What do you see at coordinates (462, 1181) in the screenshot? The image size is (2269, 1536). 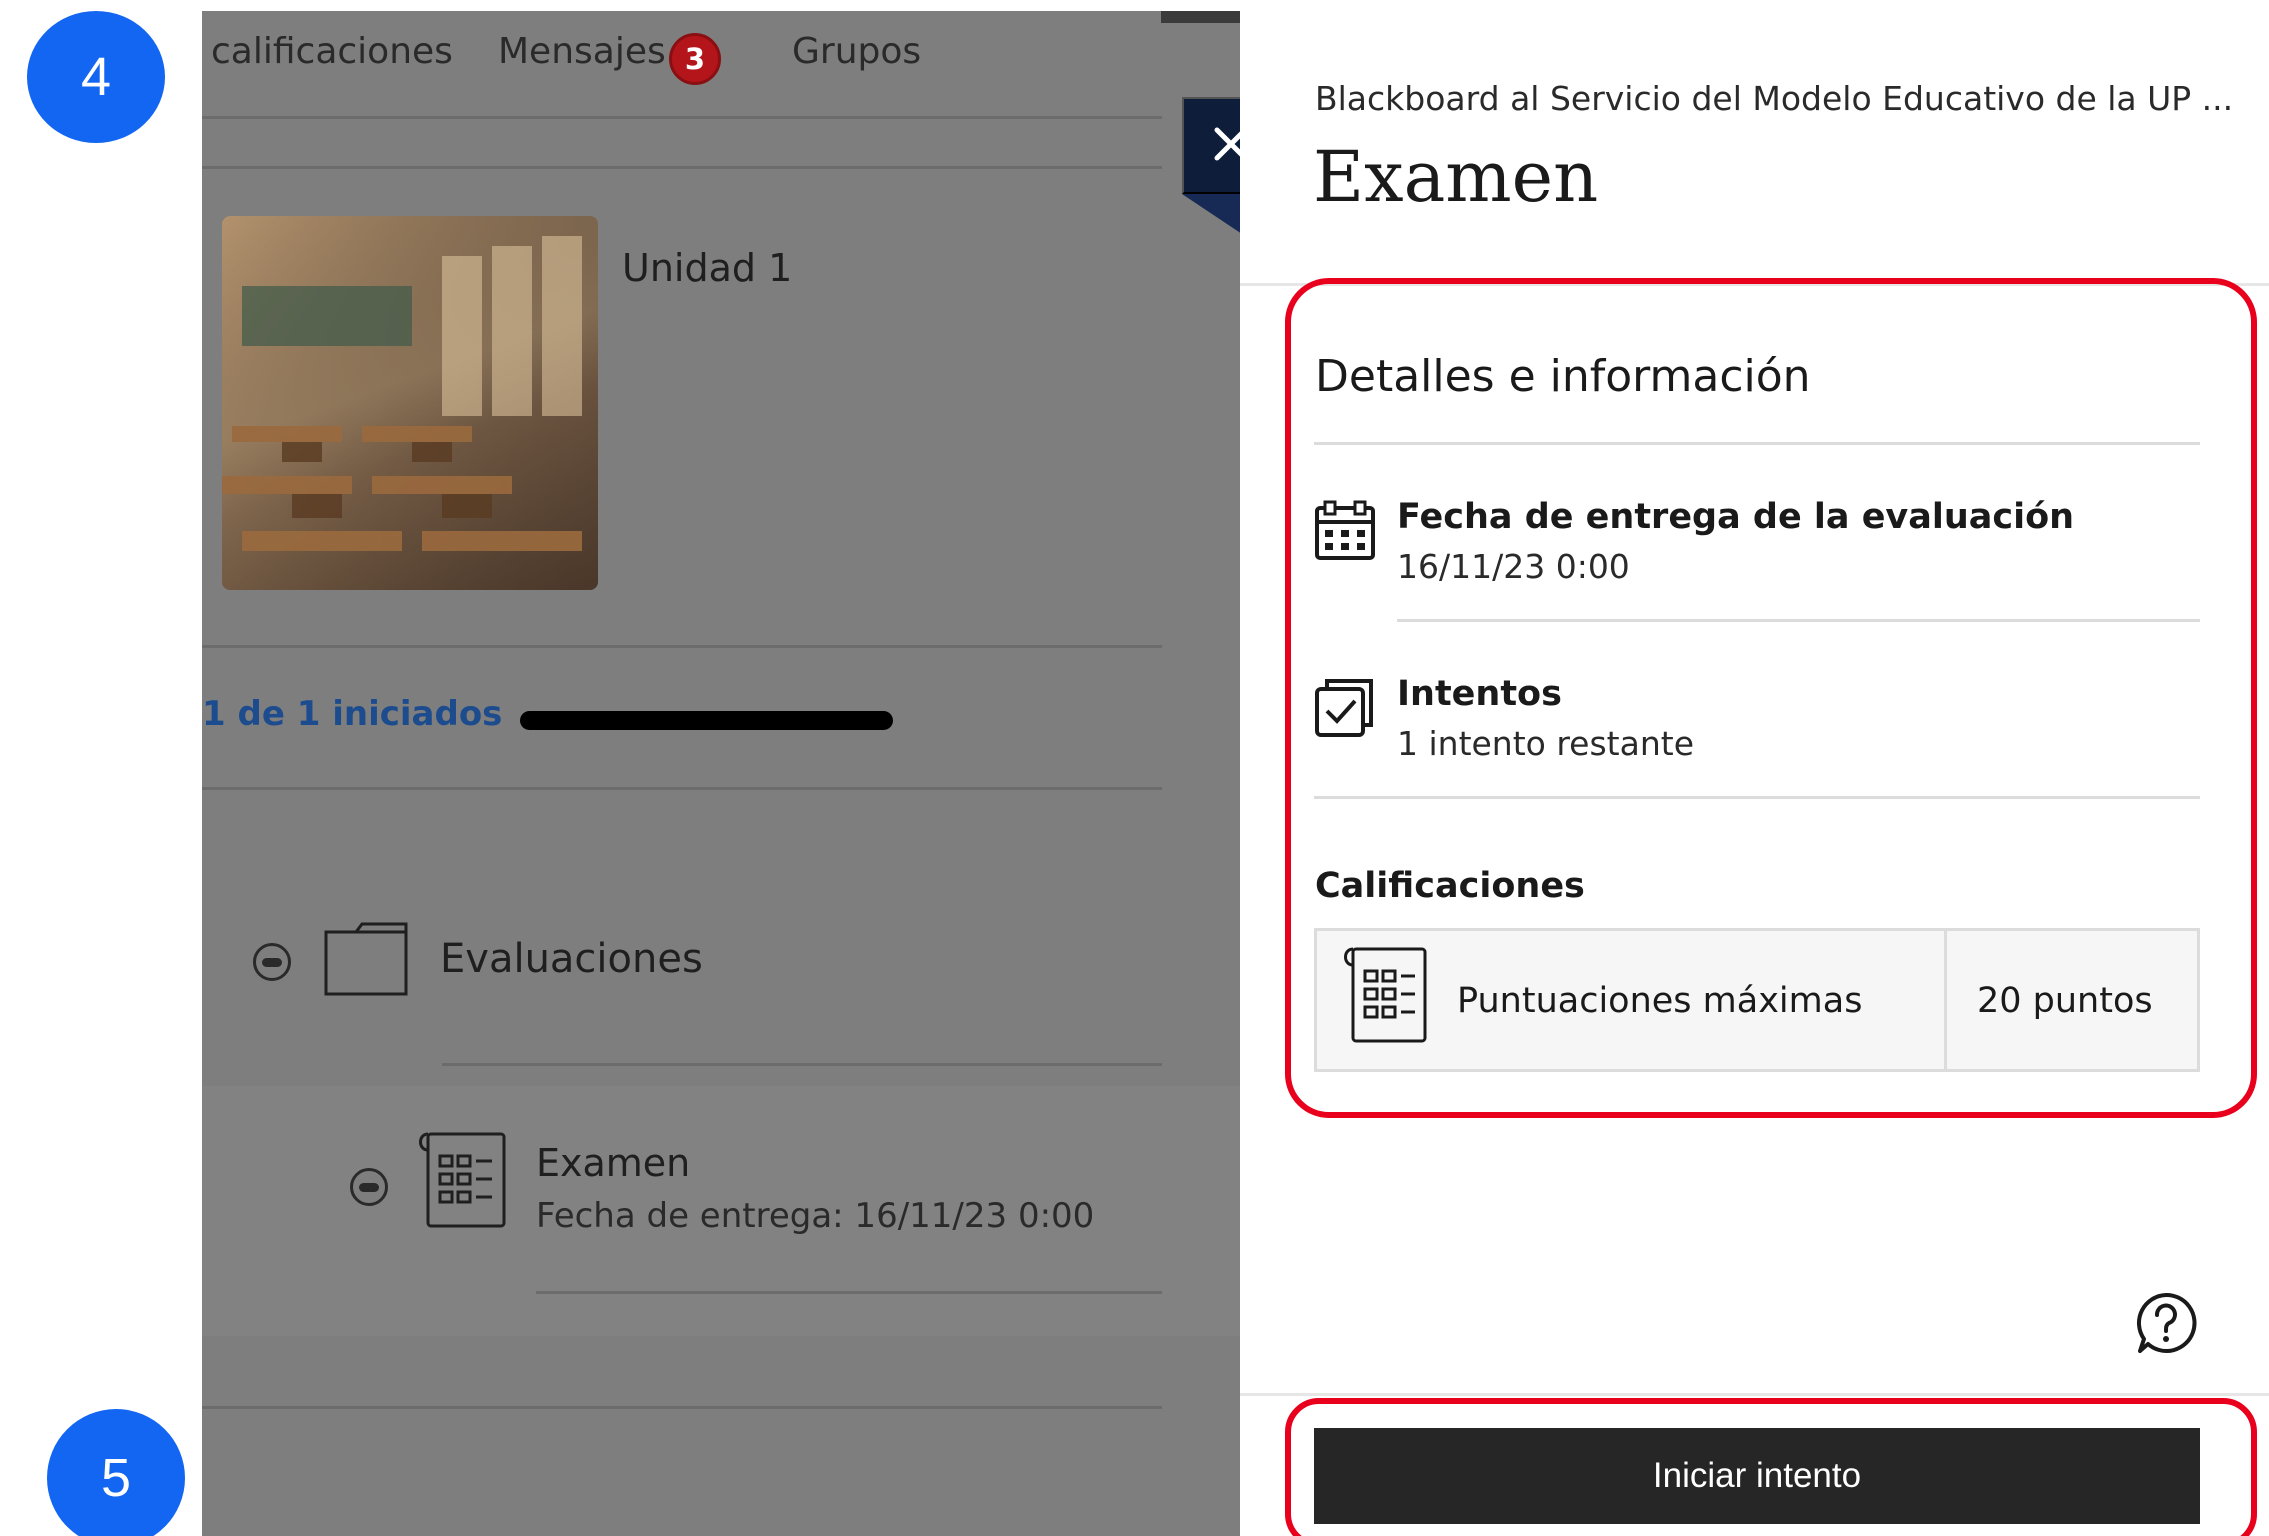 I see `gradebook-icon` at bounding box center [462, 1181].